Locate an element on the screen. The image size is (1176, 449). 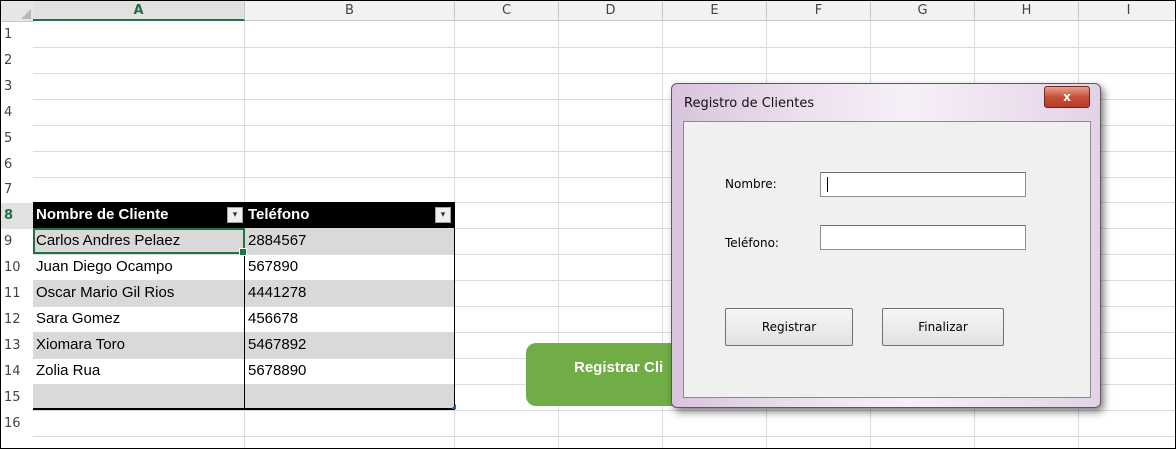
filter-dropdown-icon: ▾ is located at coordinates (443, 215).